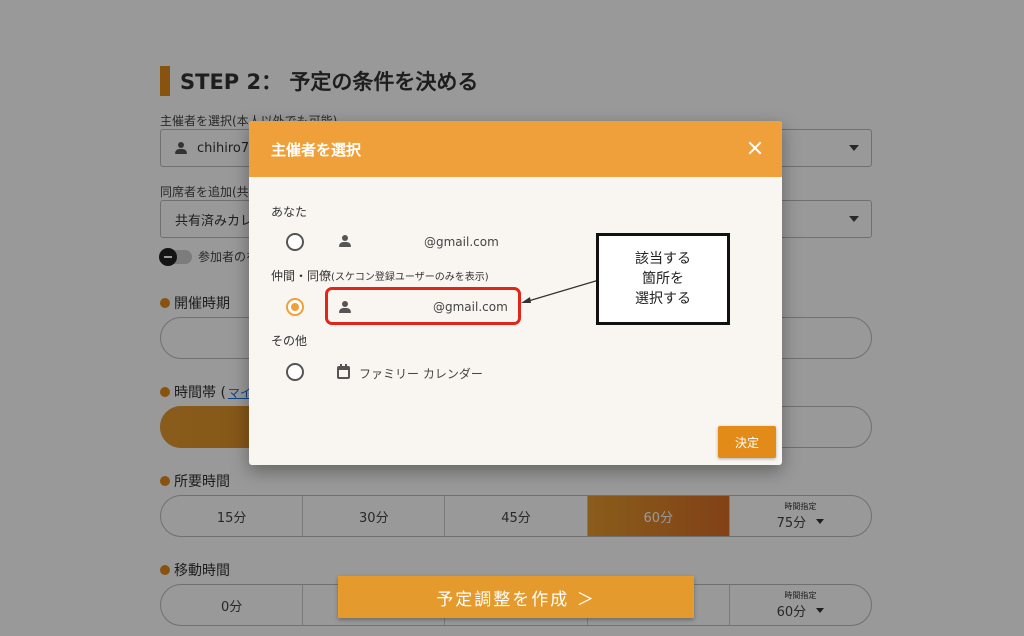 The height and width of the screenshot is (636, 1024). What do you see at coordinates (421, 373) in the screenshot?
I see `family-calendar-label: ファミリー カレンダー` at bounding box center [421, 373].